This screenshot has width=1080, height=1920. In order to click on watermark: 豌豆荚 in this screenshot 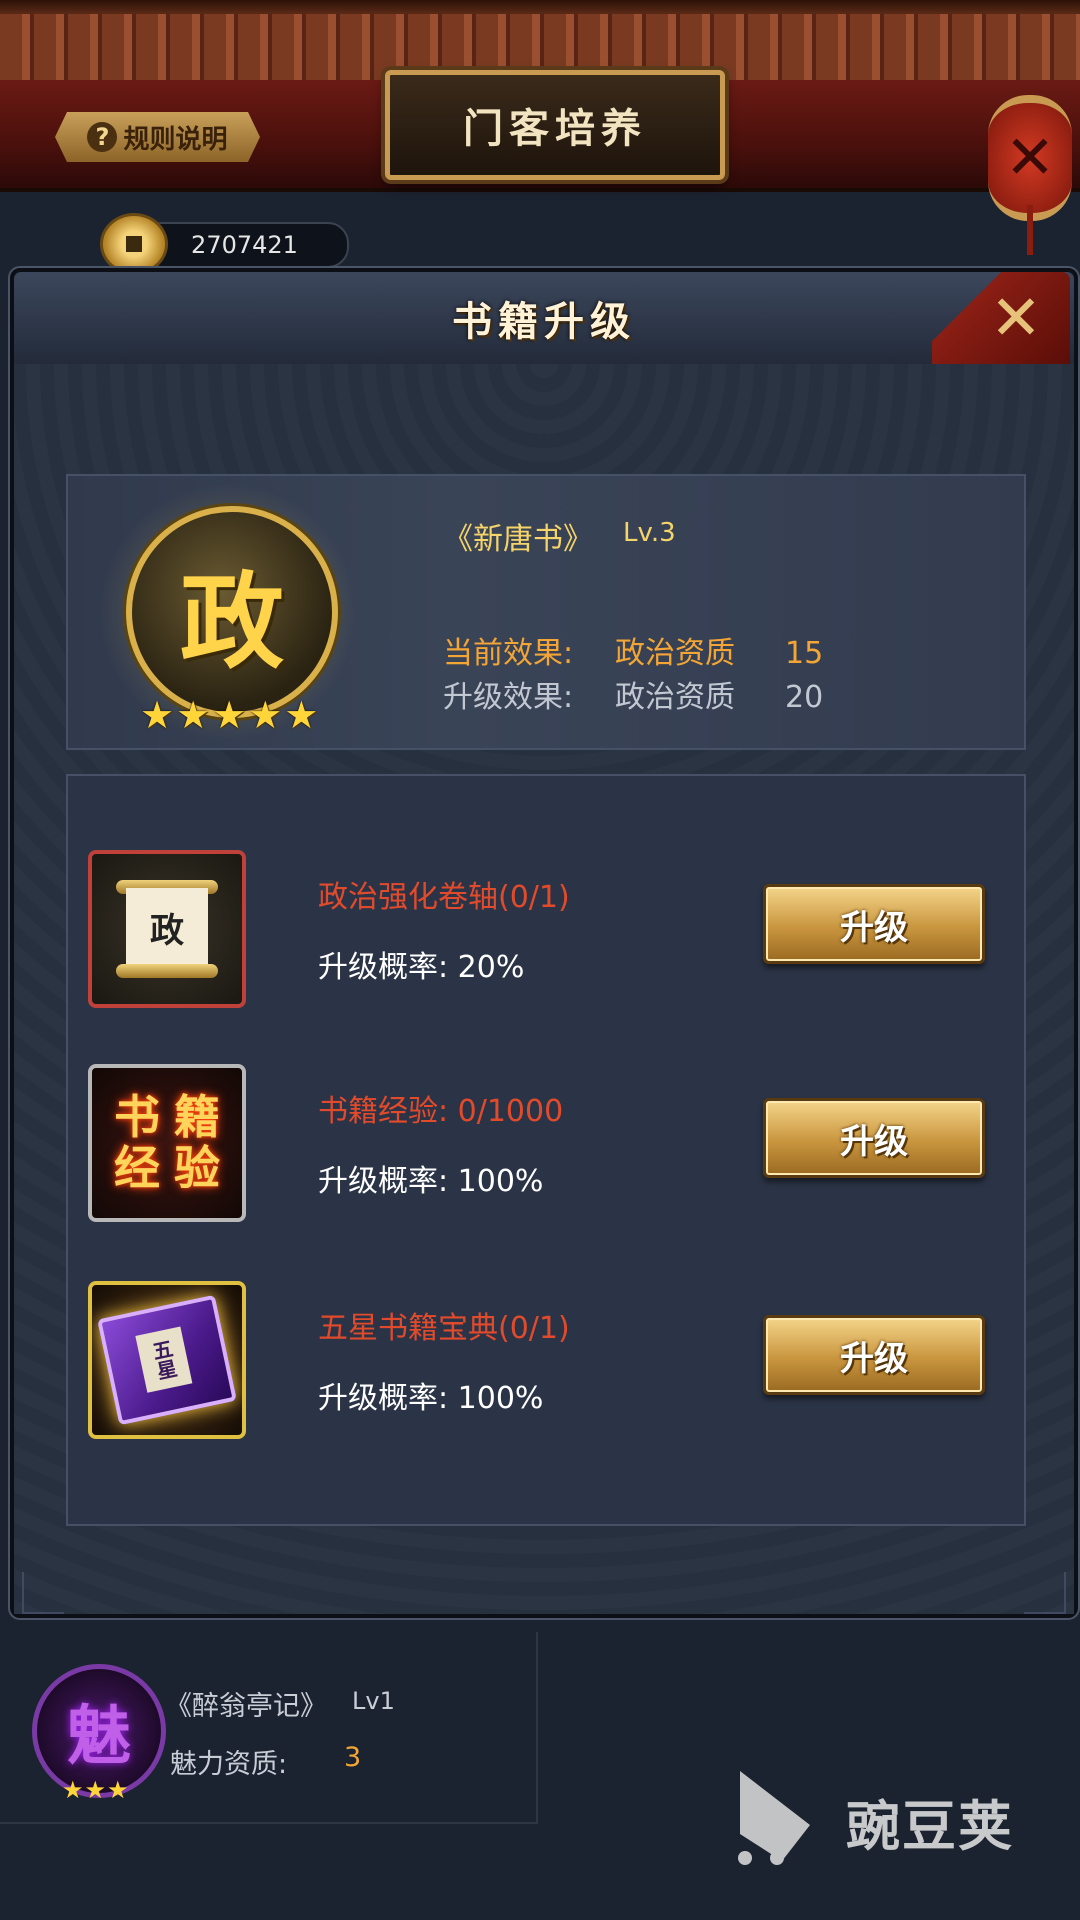, I will do `click(895, 1821)`.